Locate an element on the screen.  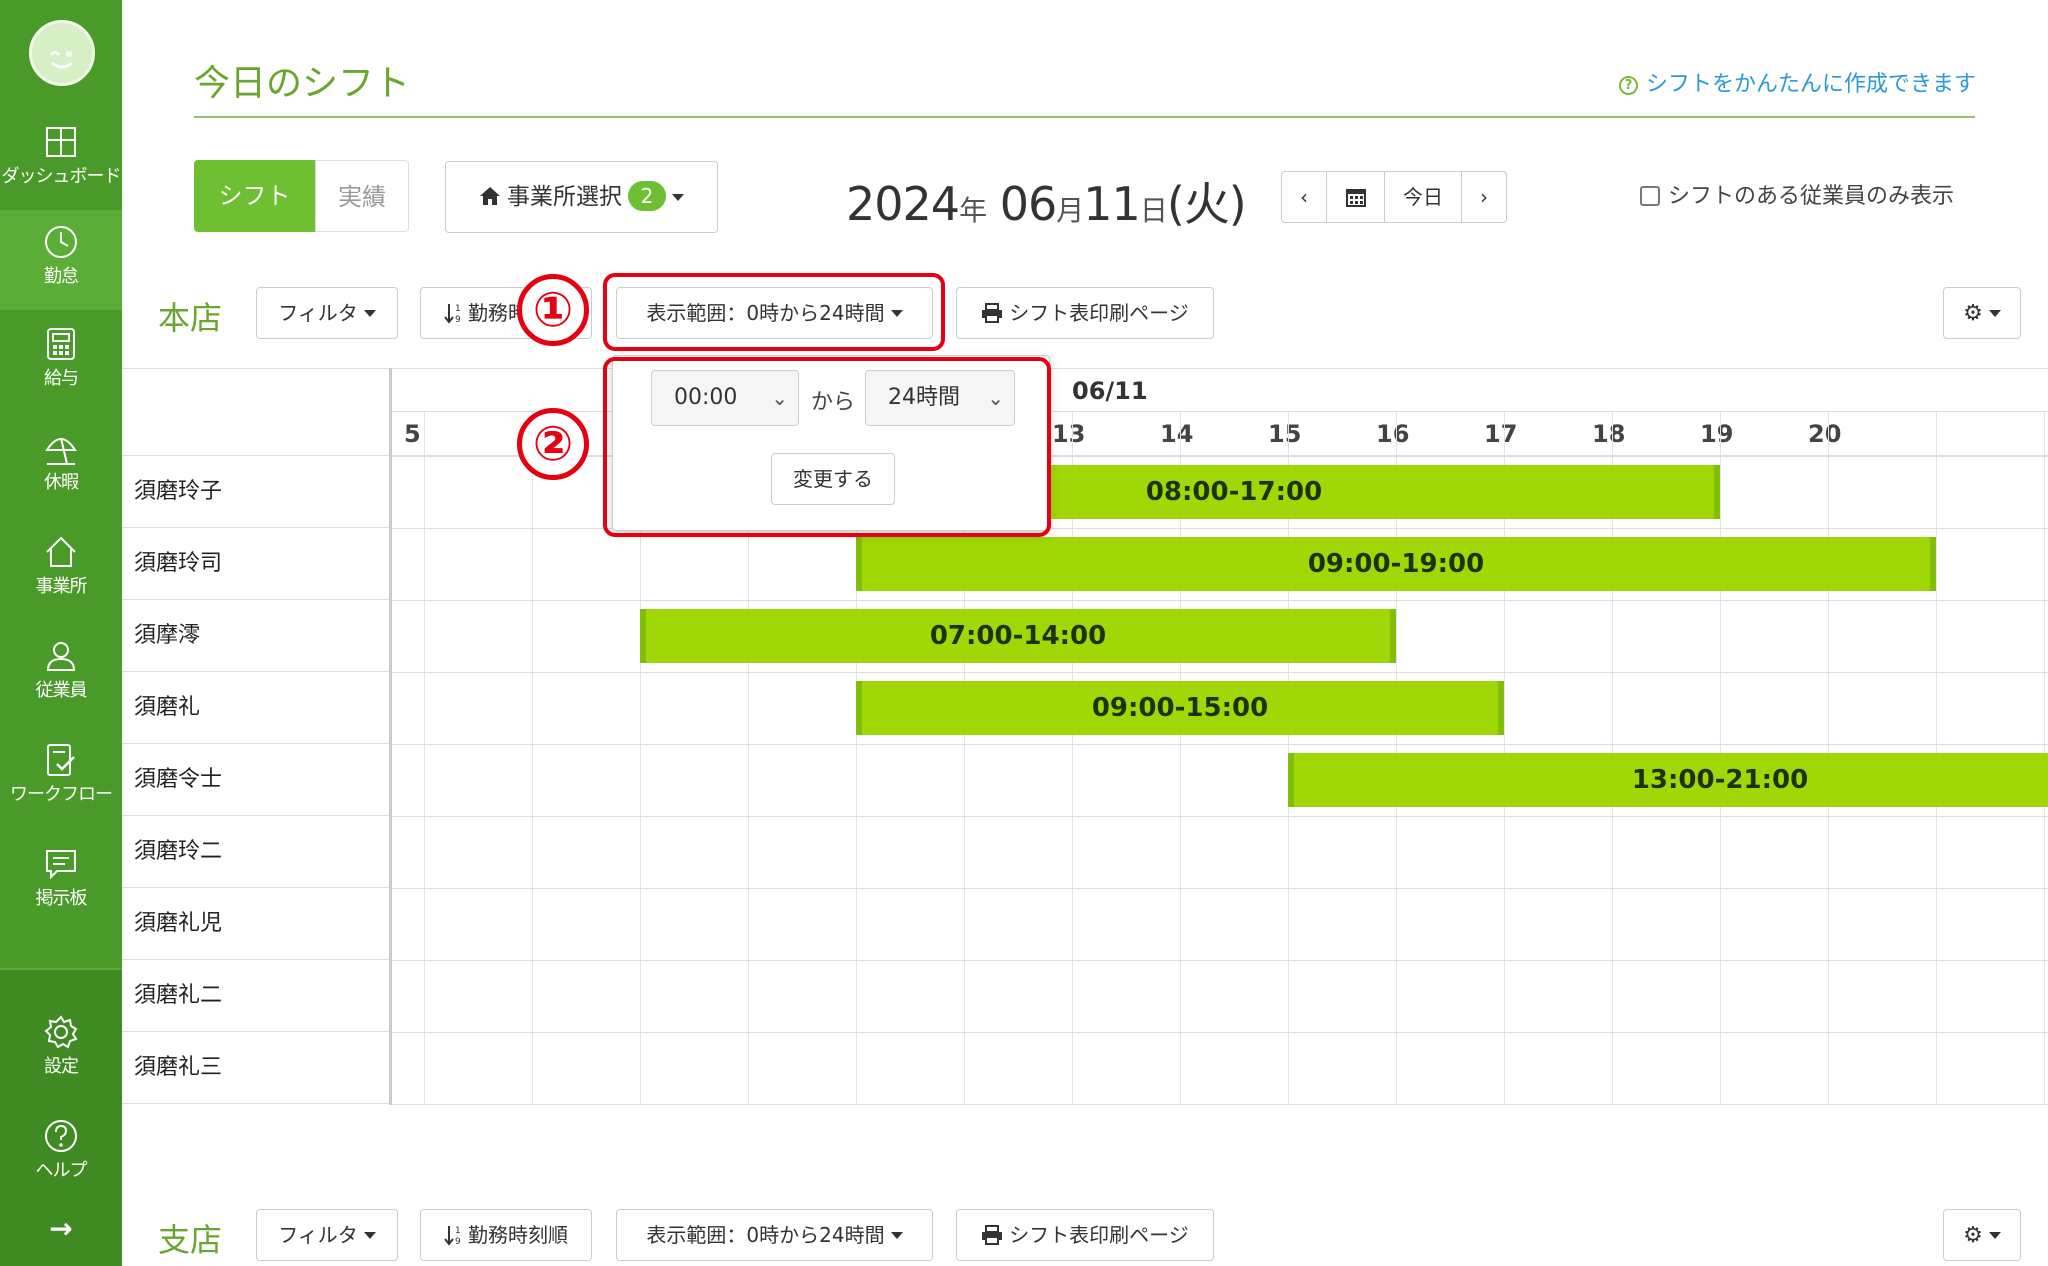
shift-bar: 09:00-19:00 is located at coordinates (1396, 564).